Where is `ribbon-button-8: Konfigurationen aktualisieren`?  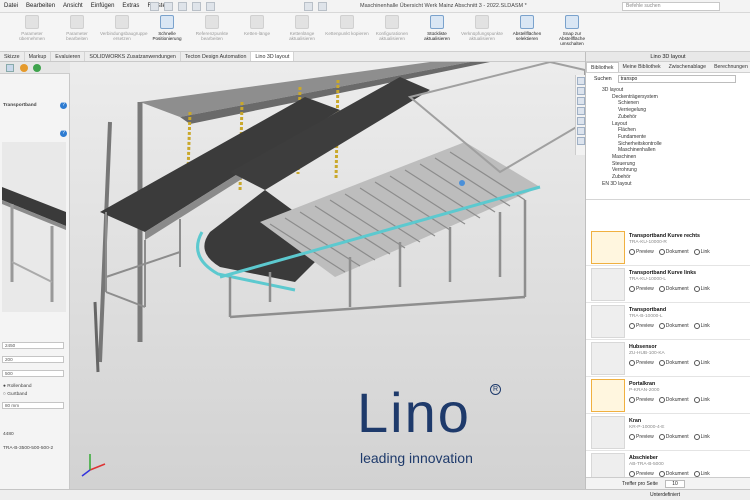
ribbon-button-8: Konfigurationen aktualisieren is located at coordinates (392, 28).